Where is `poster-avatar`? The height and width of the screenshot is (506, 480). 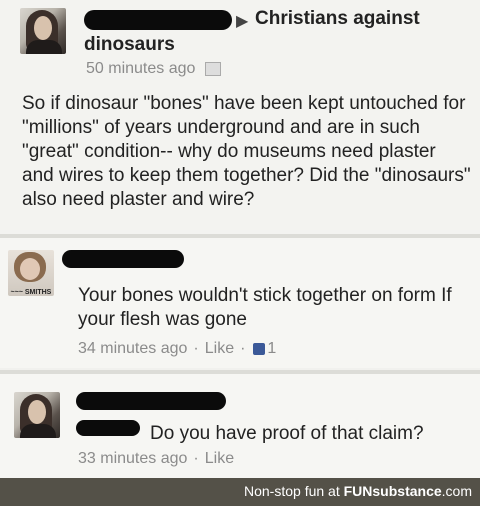
poster-avatar is located at coordinates (43, 31).